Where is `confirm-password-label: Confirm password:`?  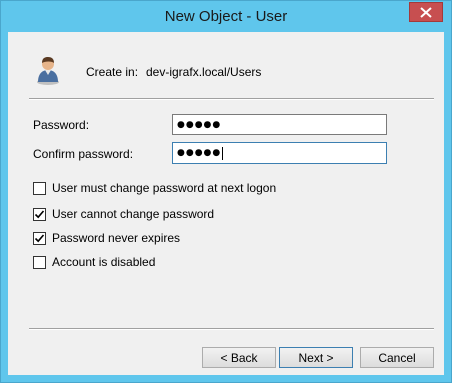 confirm-password-label: Confirm password: is located at coordinates (83, 154).